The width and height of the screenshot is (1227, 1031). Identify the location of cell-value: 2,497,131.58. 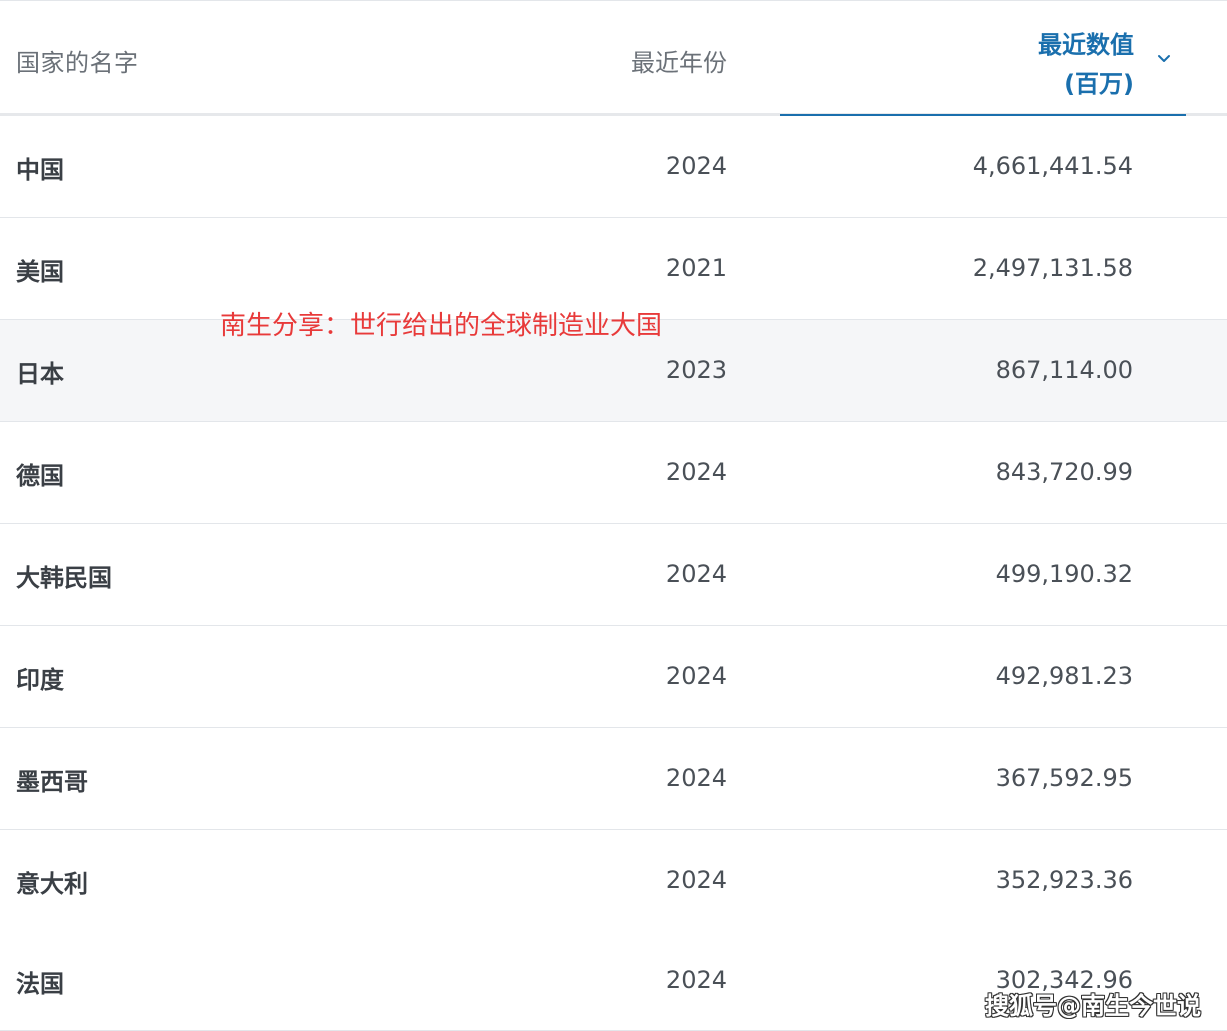
(1052, 268).